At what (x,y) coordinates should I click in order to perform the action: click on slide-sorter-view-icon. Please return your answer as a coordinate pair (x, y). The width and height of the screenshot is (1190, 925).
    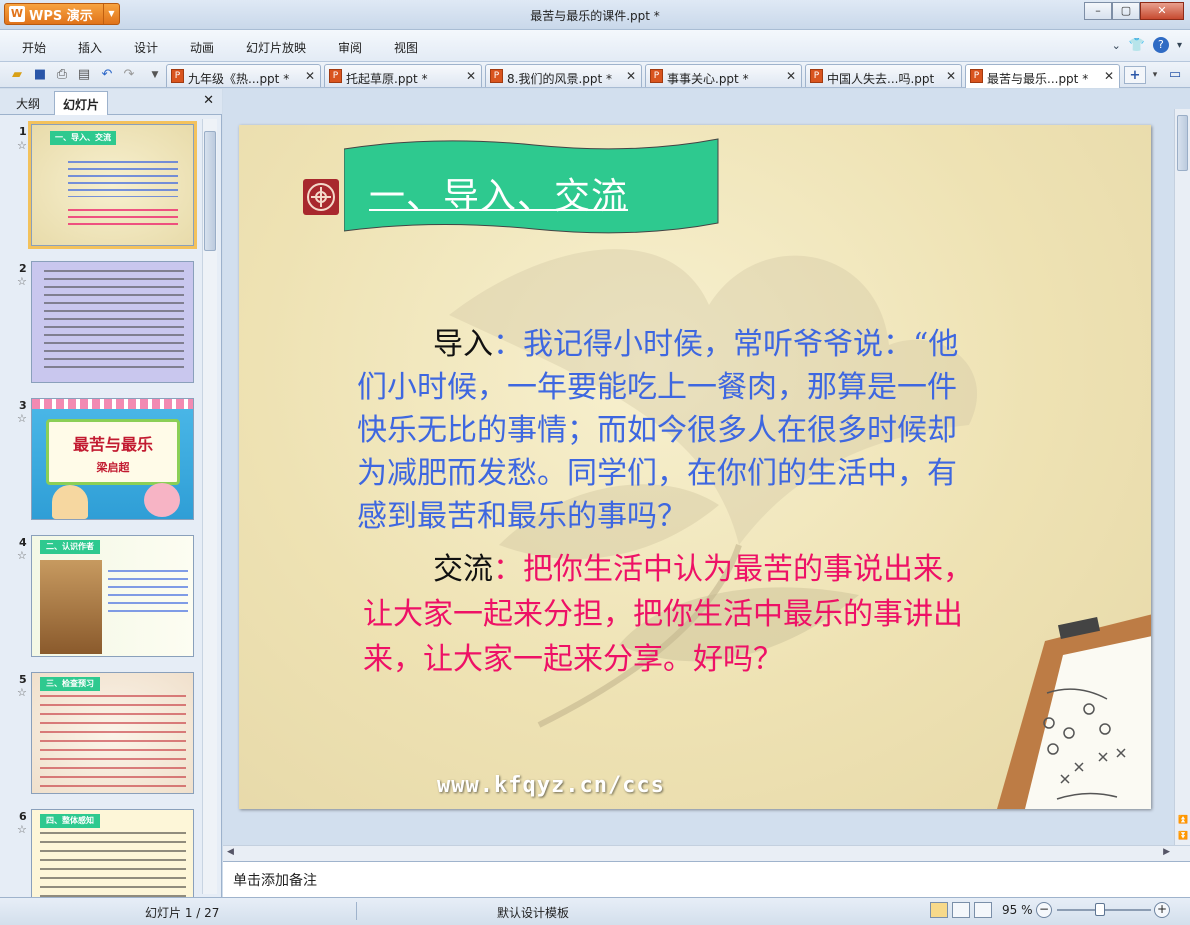
    Looking at the image, I should click on (961, 910).